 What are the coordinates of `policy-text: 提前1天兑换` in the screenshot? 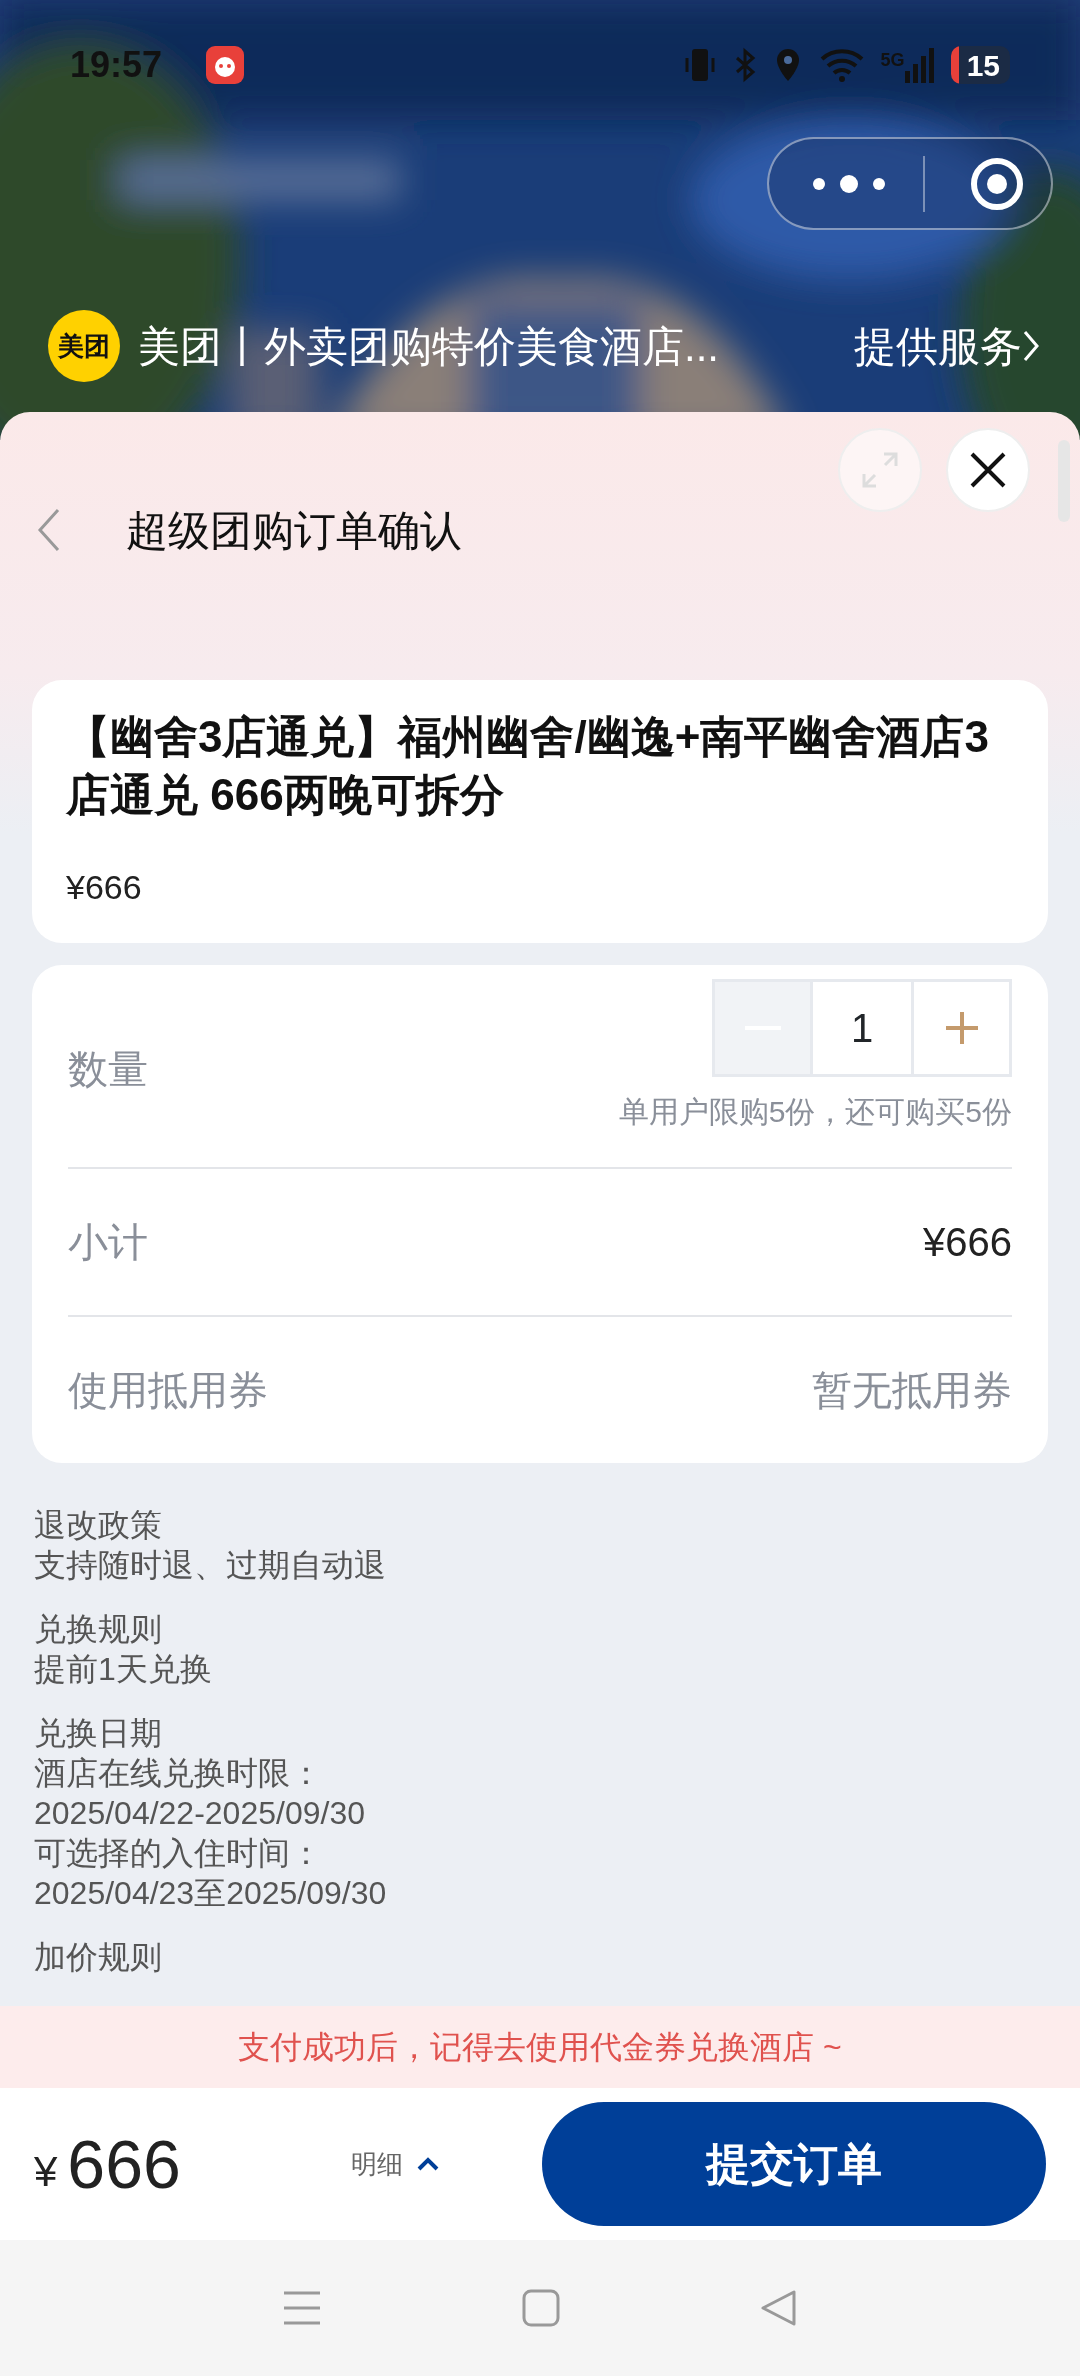 It's located at (123, 1669).